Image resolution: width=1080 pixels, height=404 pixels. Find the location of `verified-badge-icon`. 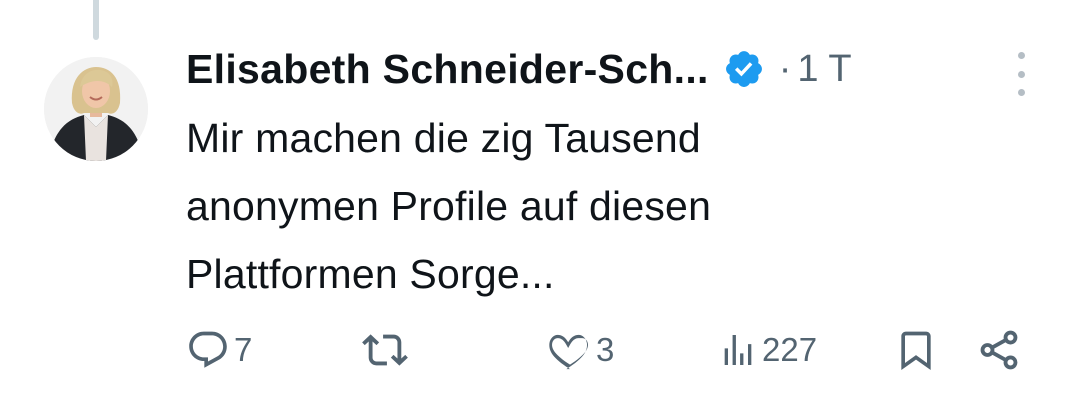

verified-badge-icon is located at coordinates (744, 69).